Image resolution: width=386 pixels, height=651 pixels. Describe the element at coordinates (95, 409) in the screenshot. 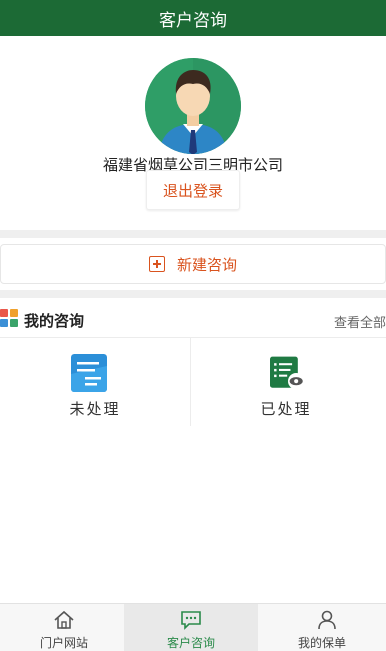

I see `unprocessed-label: 未处理` at that location.